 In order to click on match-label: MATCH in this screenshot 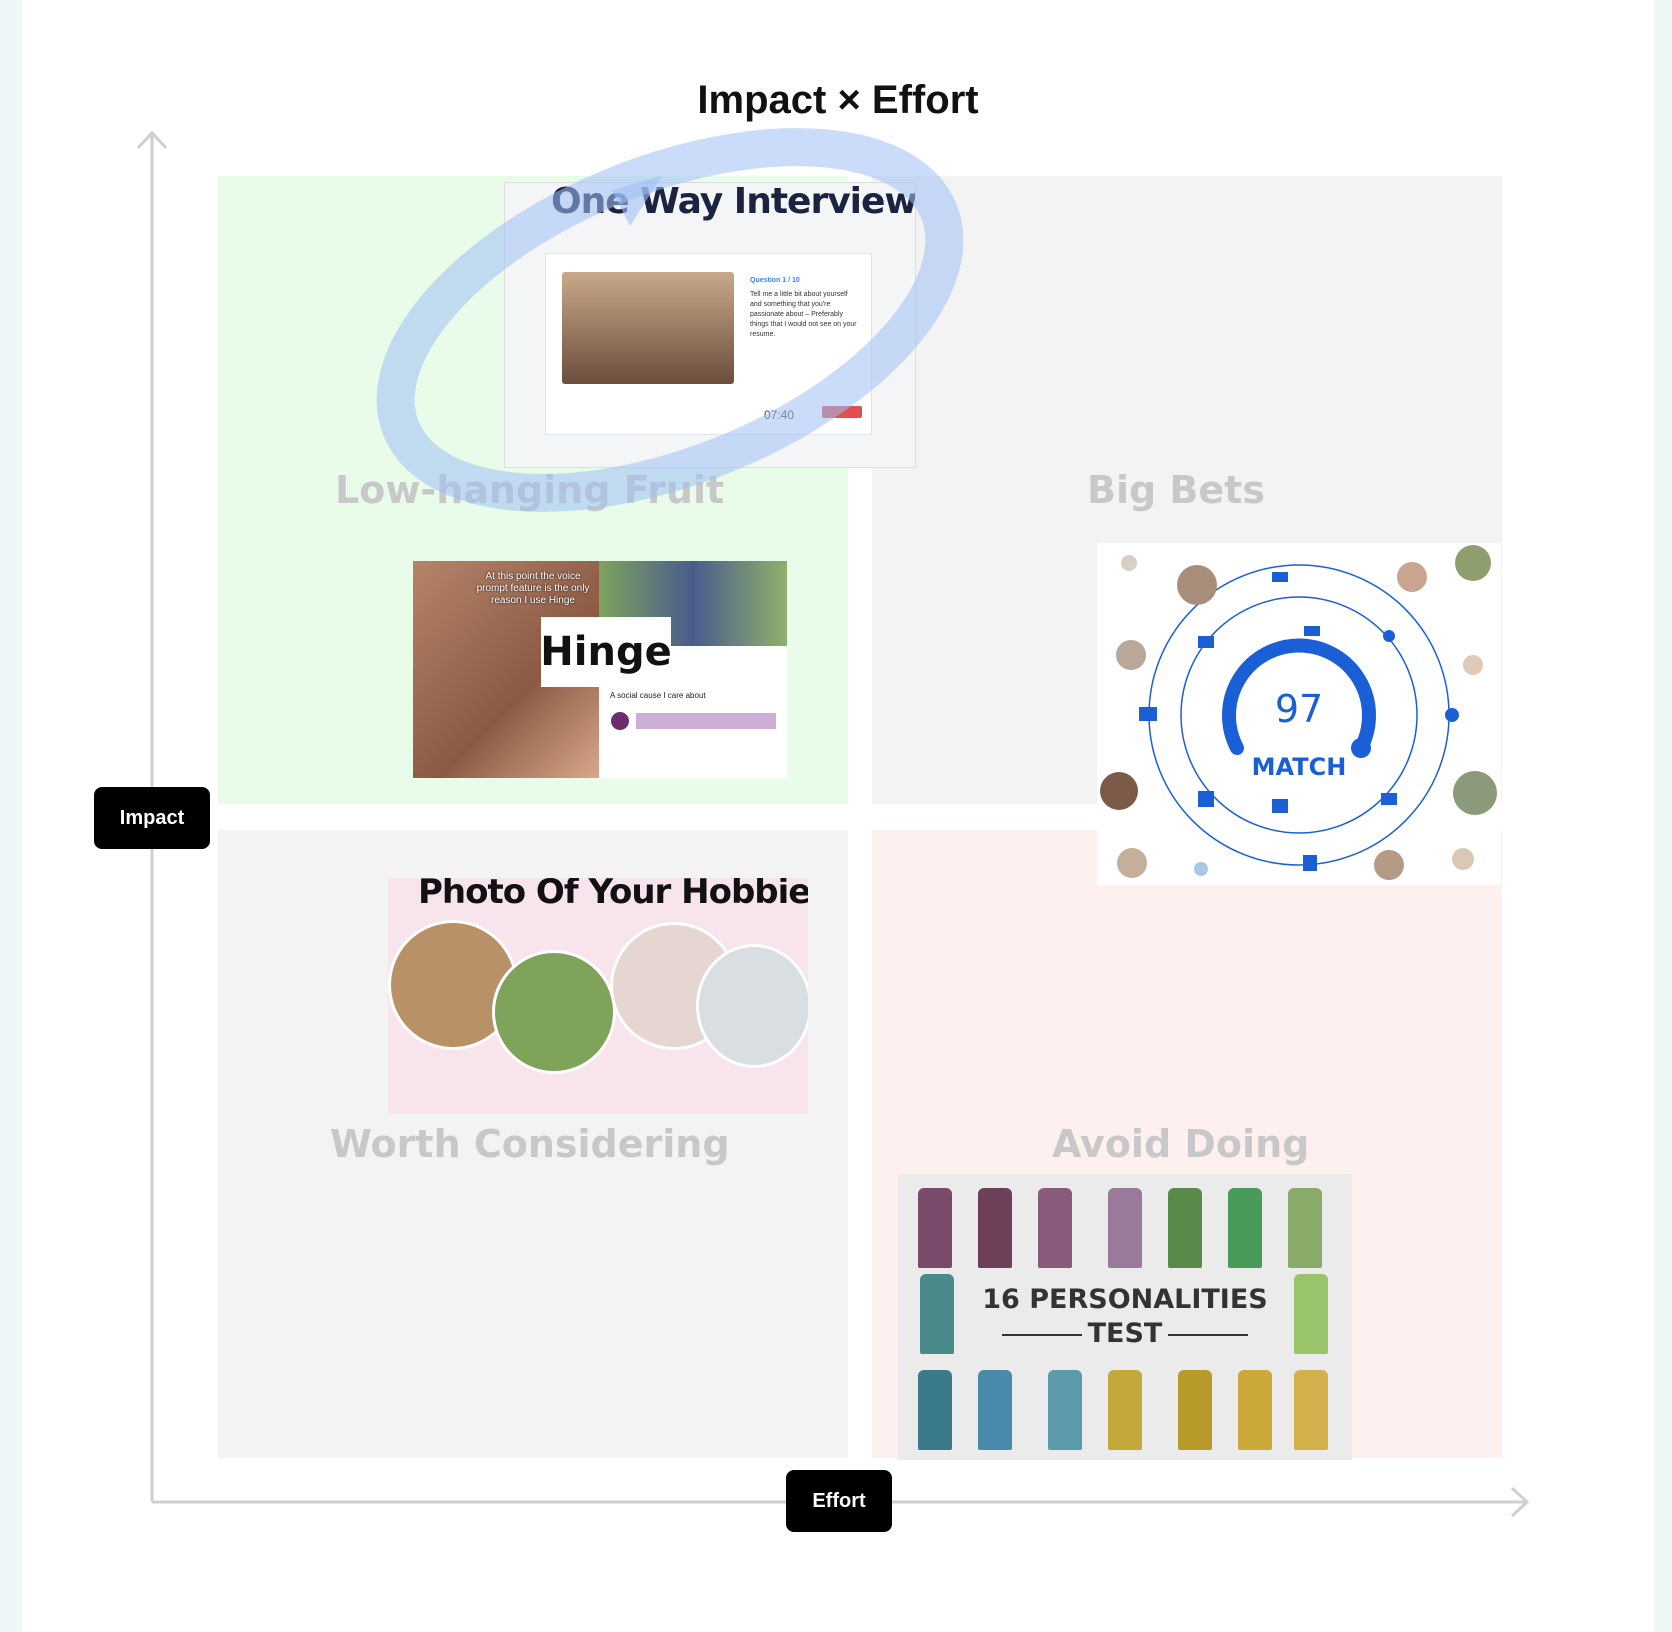, I will do `click(1299, 767)`.